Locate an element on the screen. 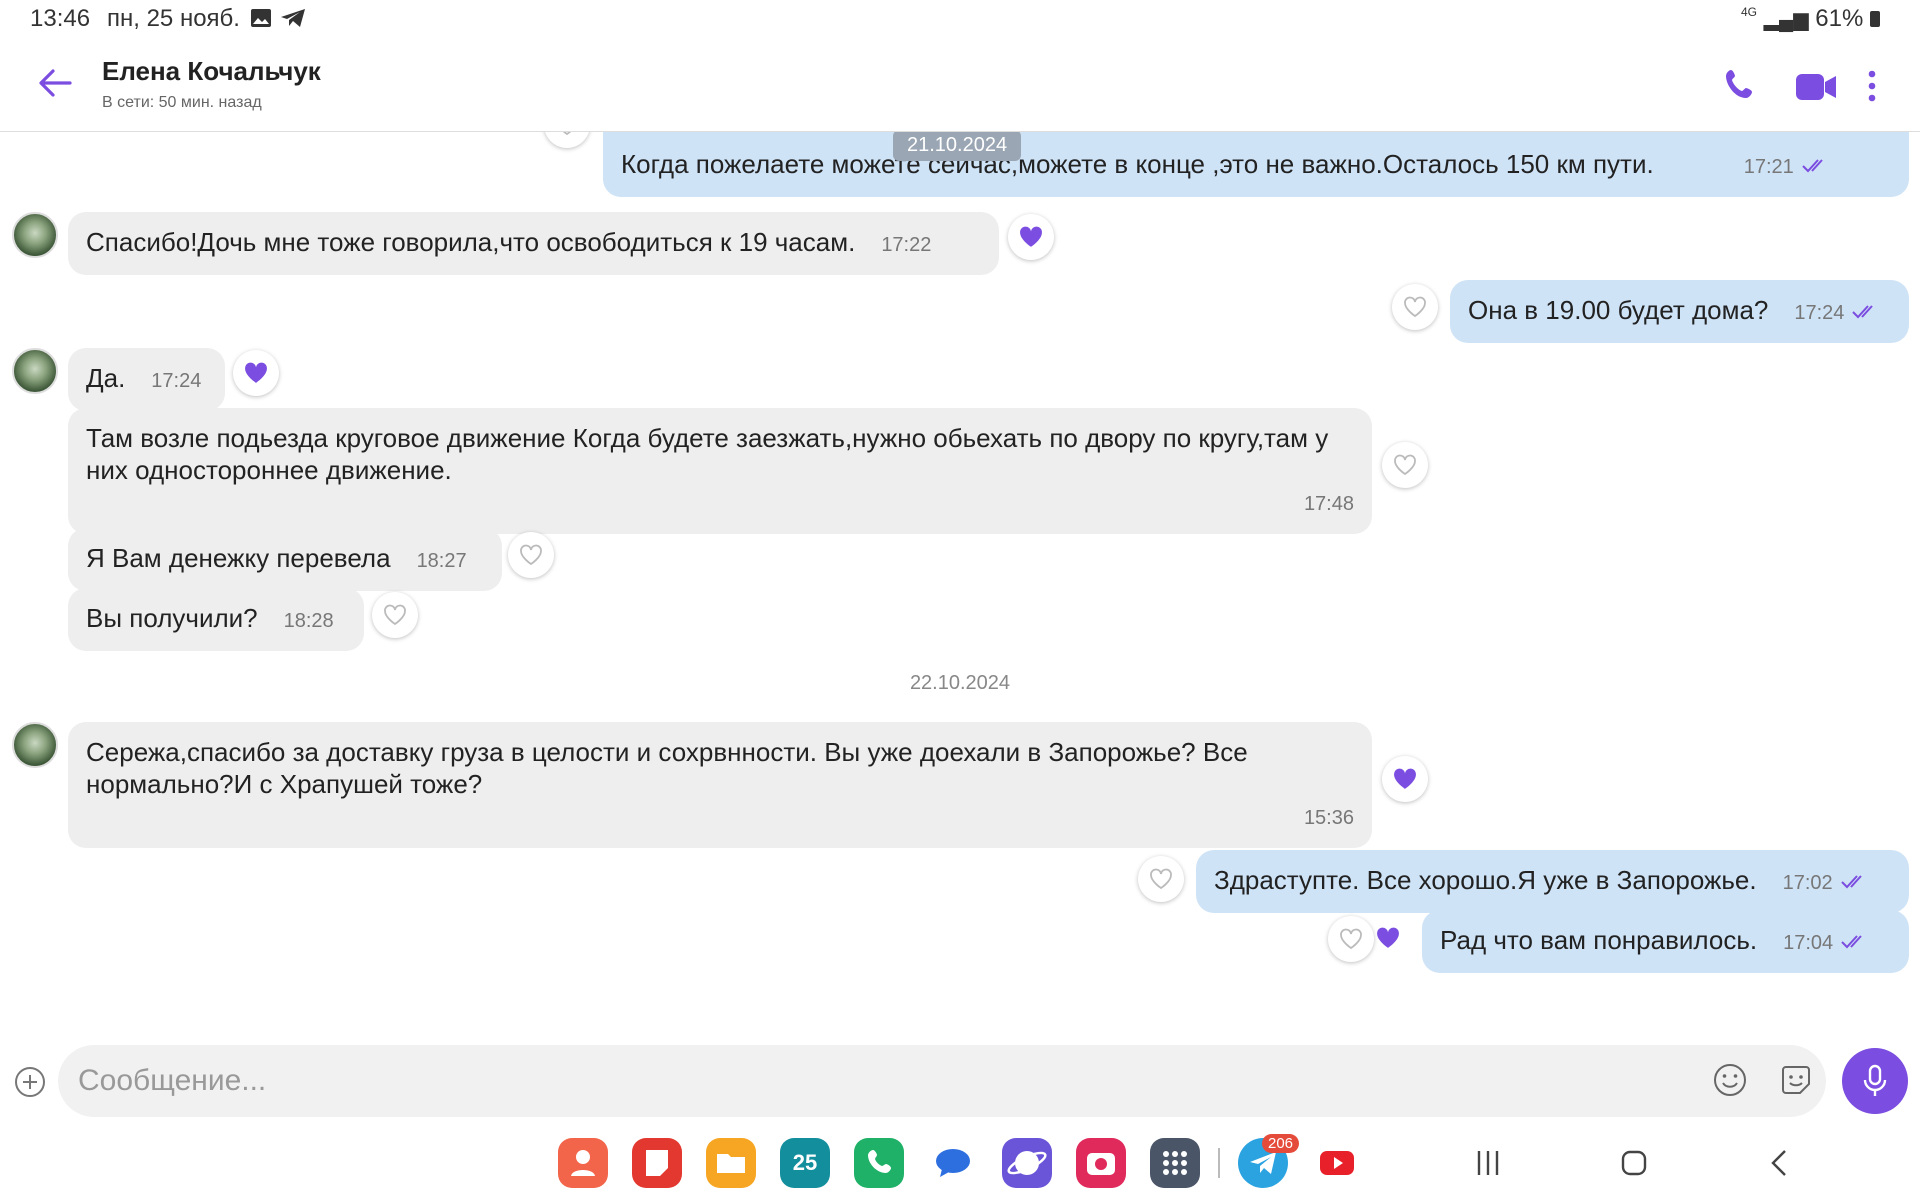  app-drawer-icon is located at coordinates (1175, 1163).